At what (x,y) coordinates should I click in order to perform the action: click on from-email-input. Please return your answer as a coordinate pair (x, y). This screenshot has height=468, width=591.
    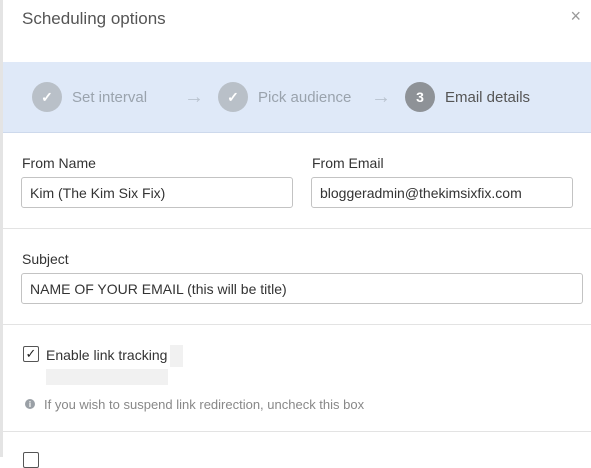
    Looking at the image, I should click on (442, 192).